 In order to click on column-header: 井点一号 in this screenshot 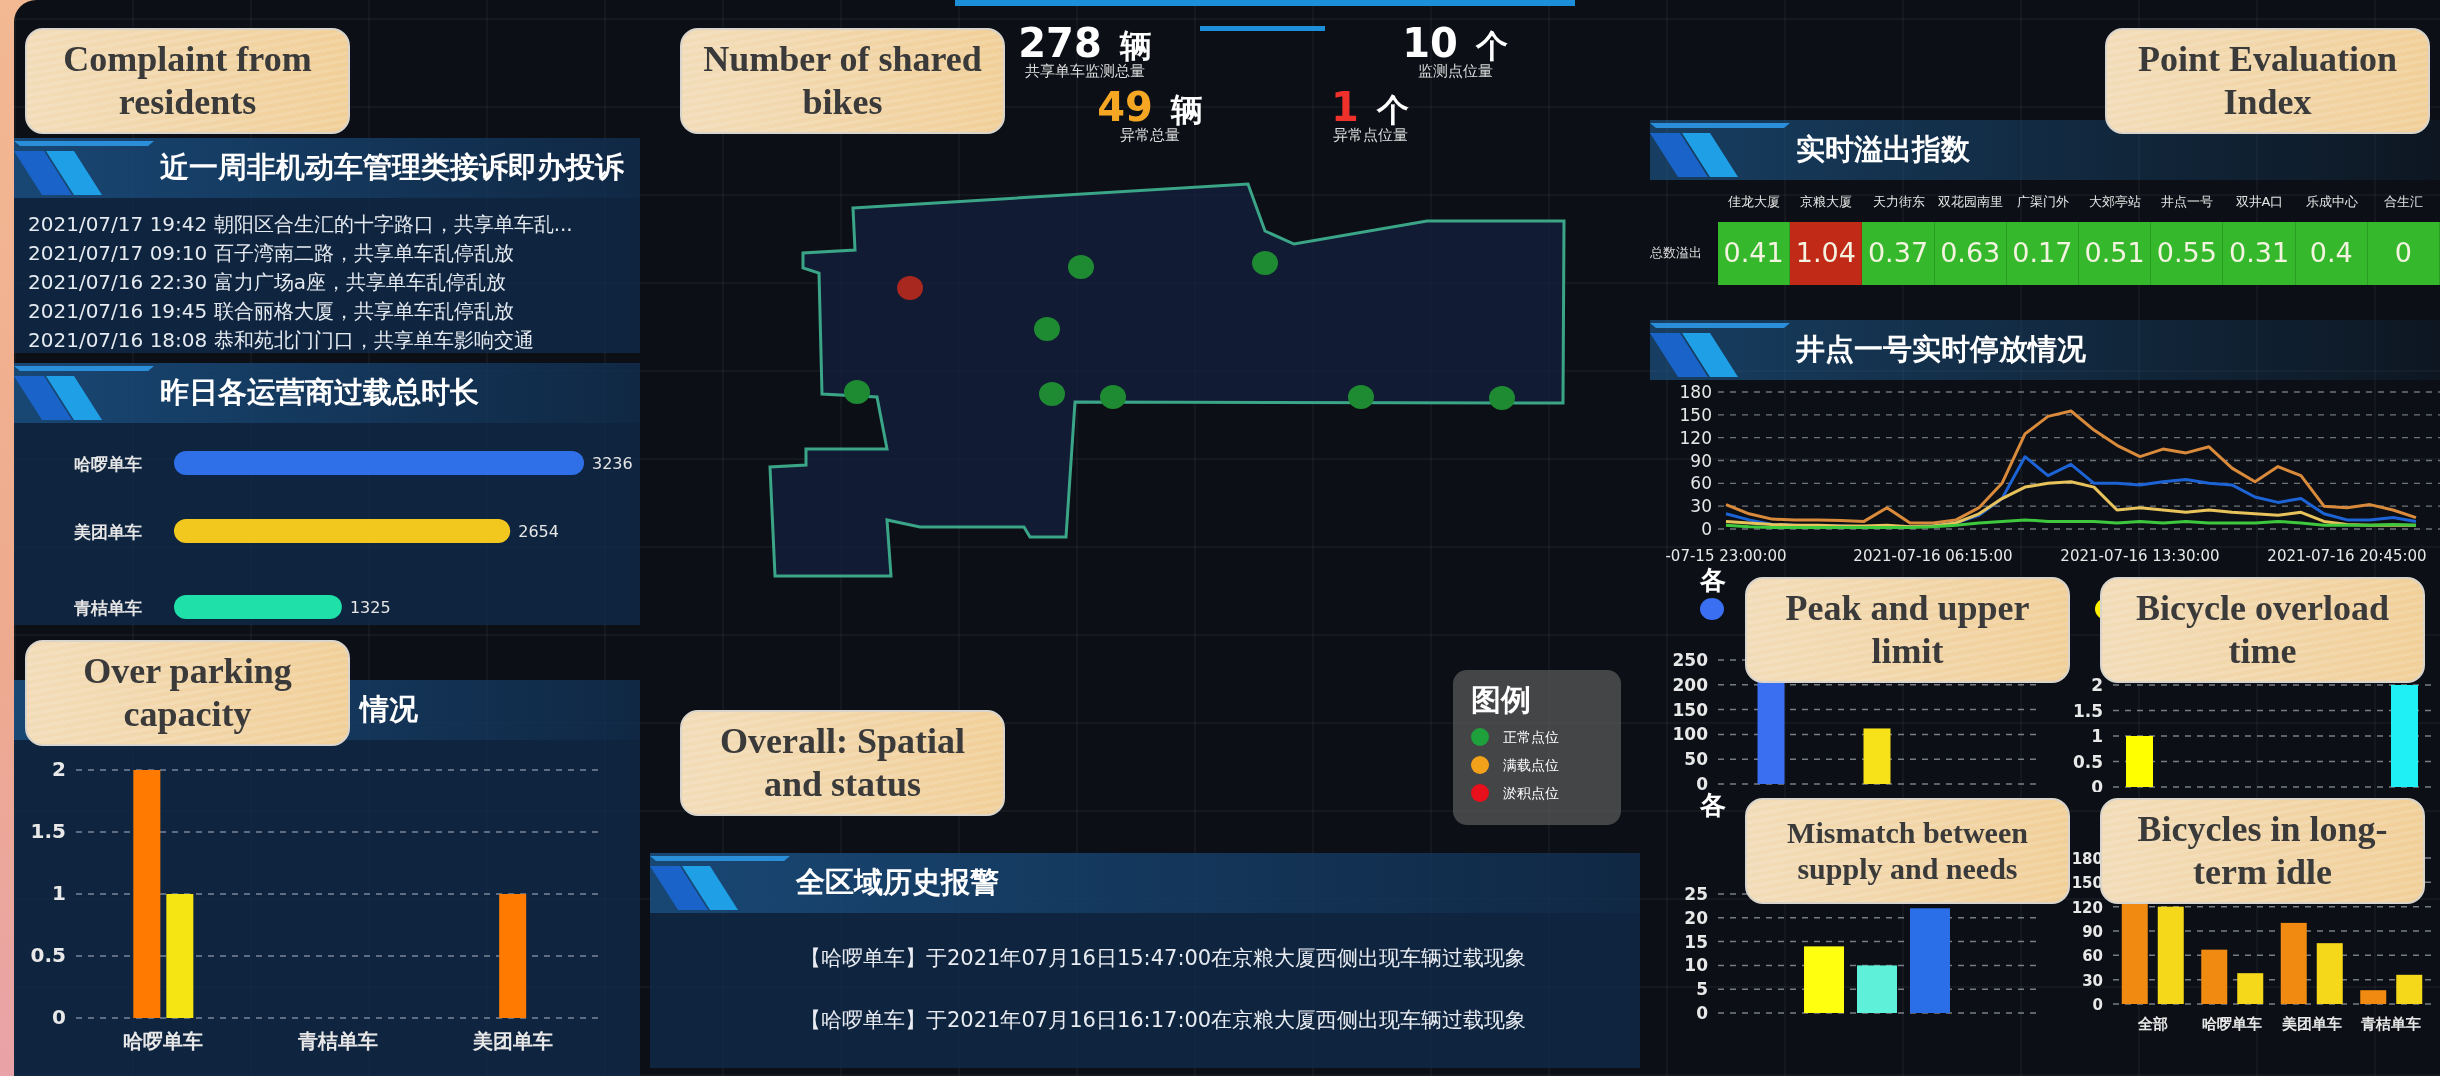, I will do `click(2187, 202)`.